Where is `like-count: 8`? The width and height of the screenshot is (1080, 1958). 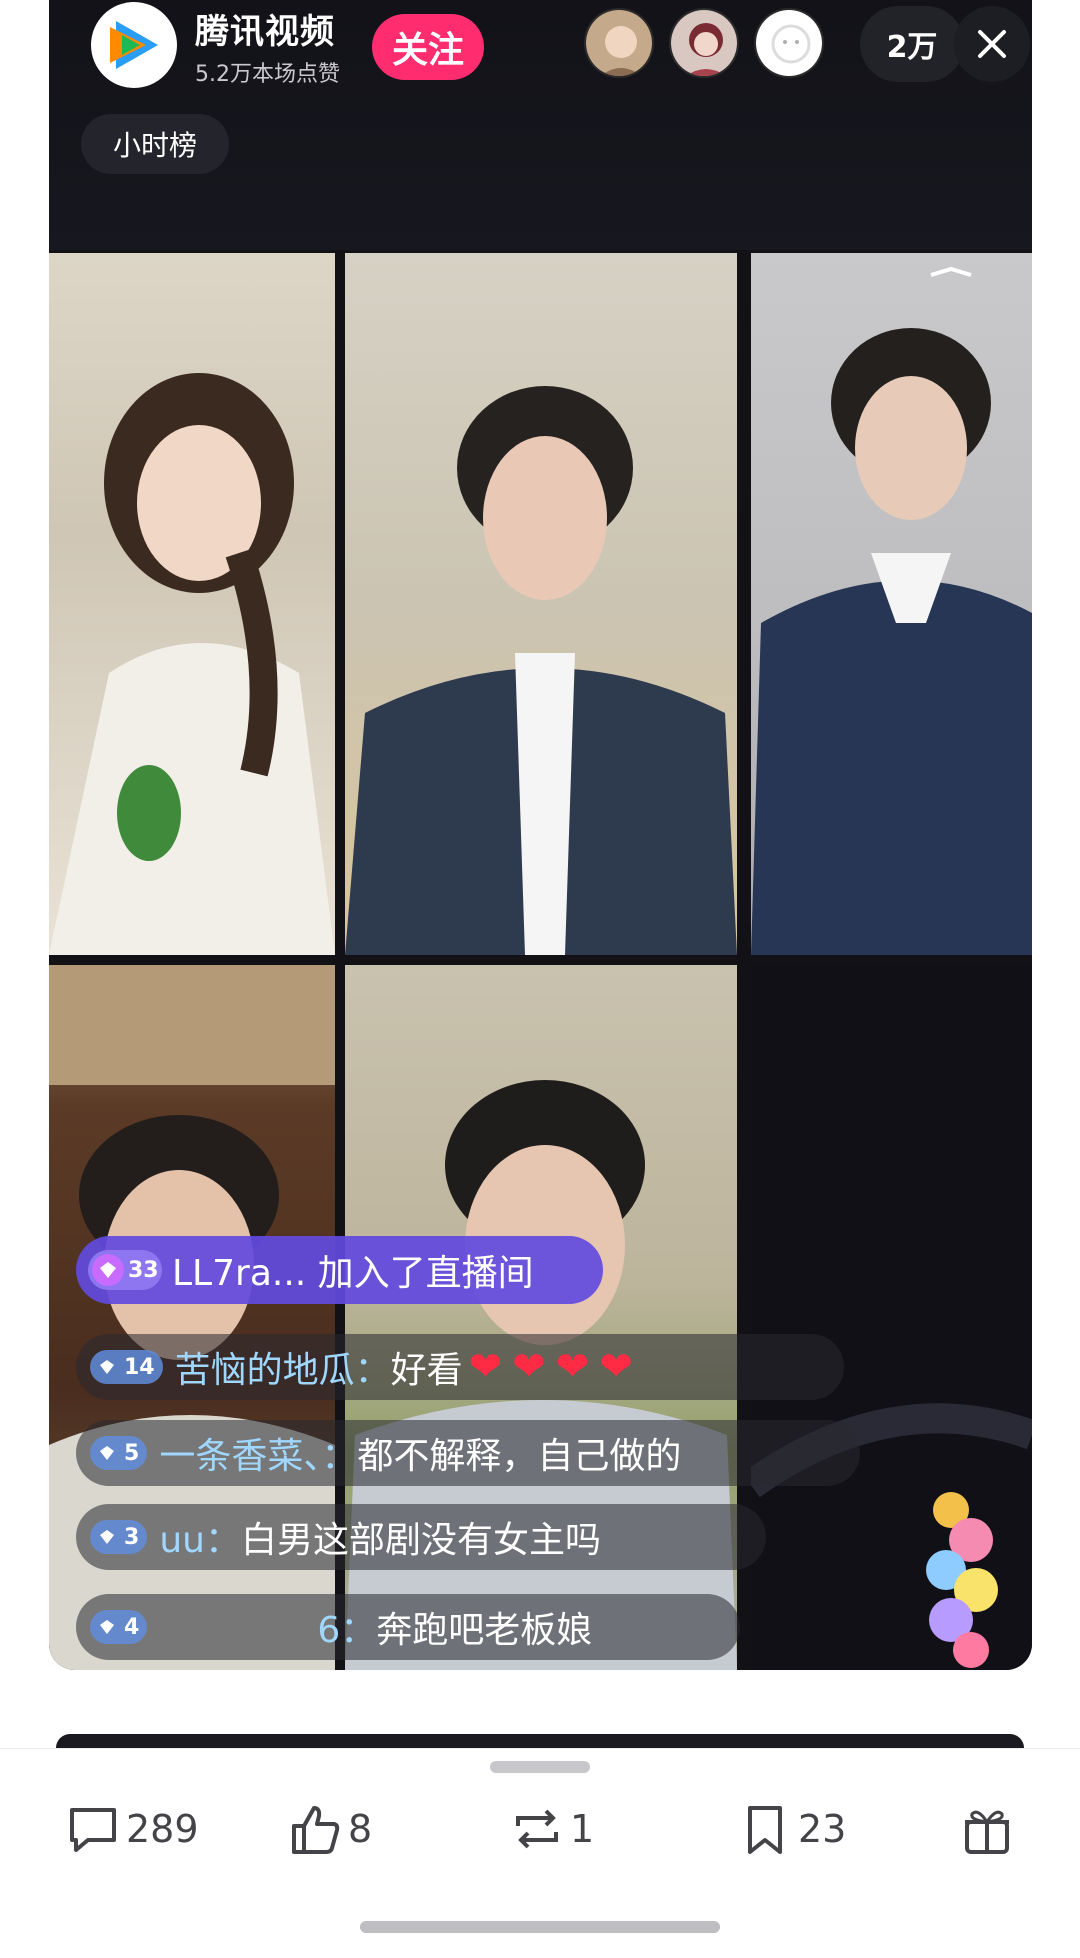
like-count: 8 is located at coordinates (360, 1829).